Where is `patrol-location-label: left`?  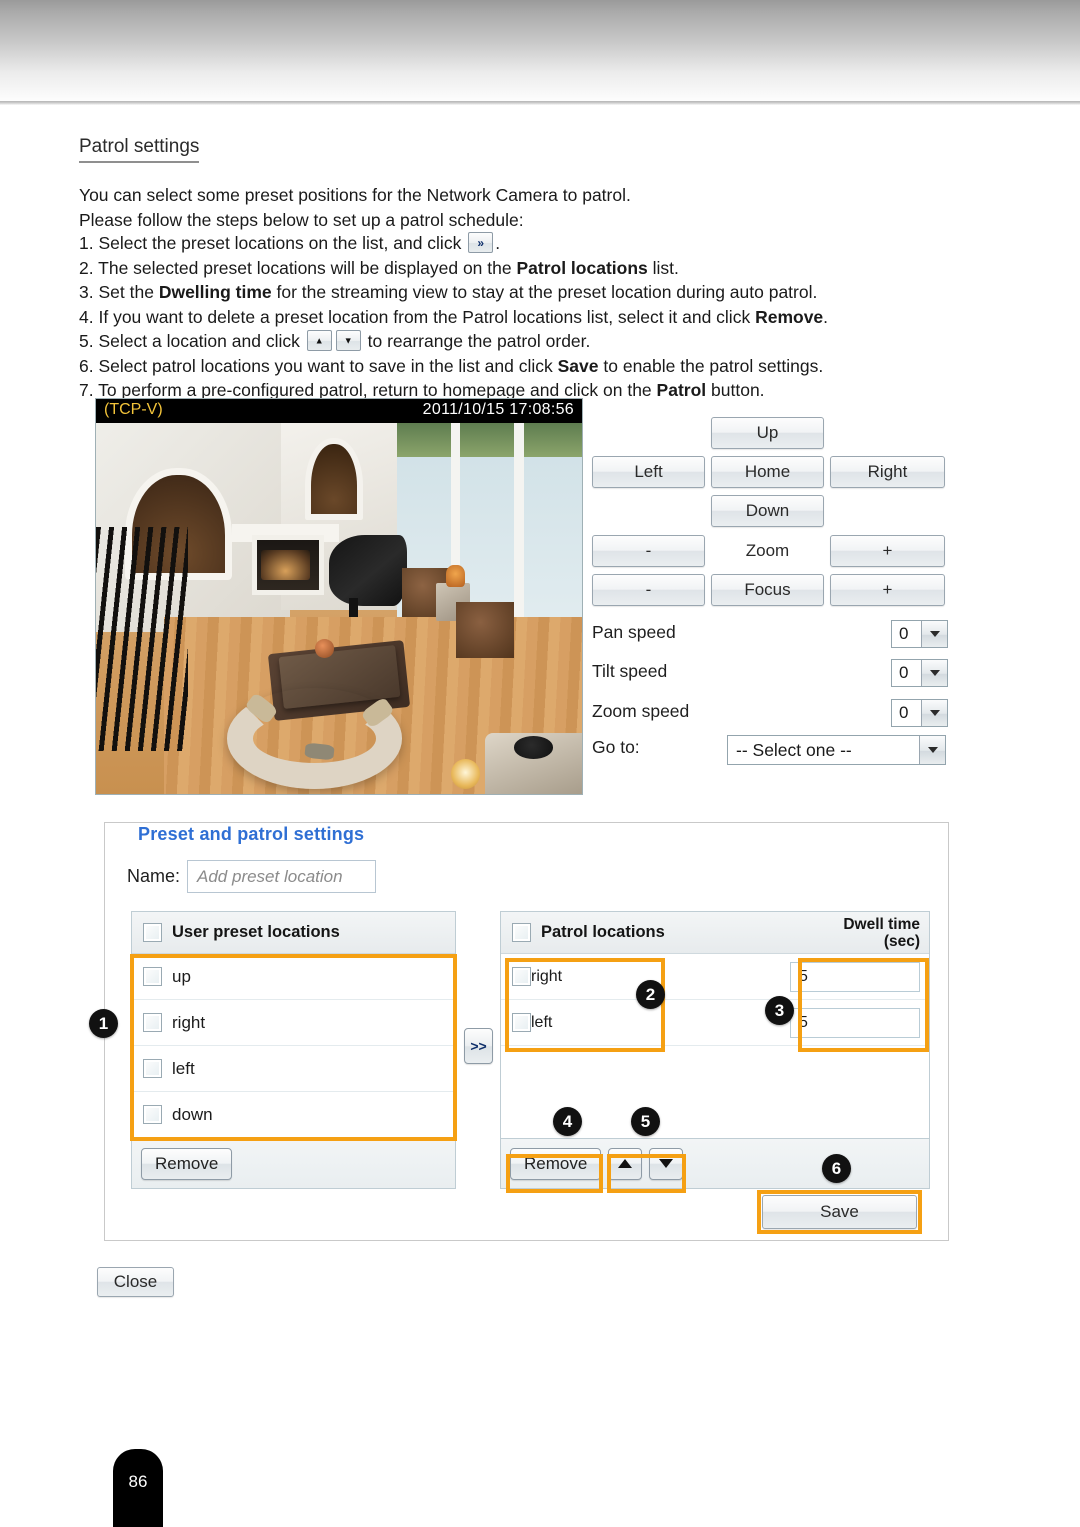 patrol-location-label: left is located at coordinates (542, 1022).